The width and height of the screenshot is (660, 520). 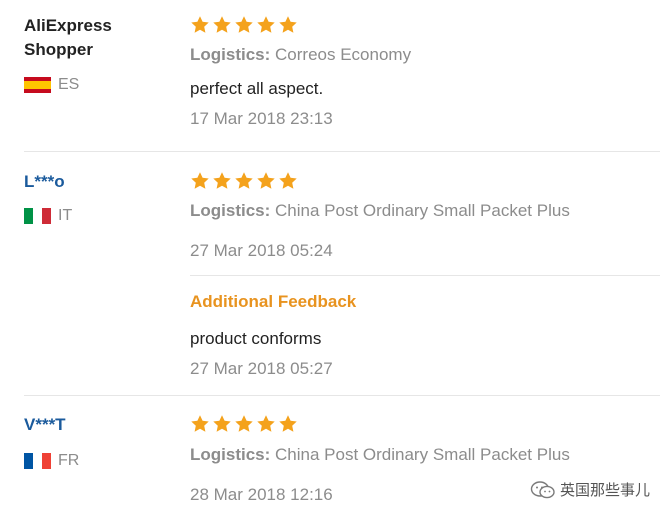 What do you see at coordinates (37, 461) in the screenshot?
I see `france-flag-icon` at bounding box center [37, 461].